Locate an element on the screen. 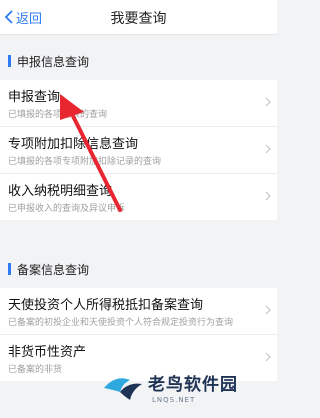  item-title: 专项附加扣除信息查询 is located at coordinates (73, 144).